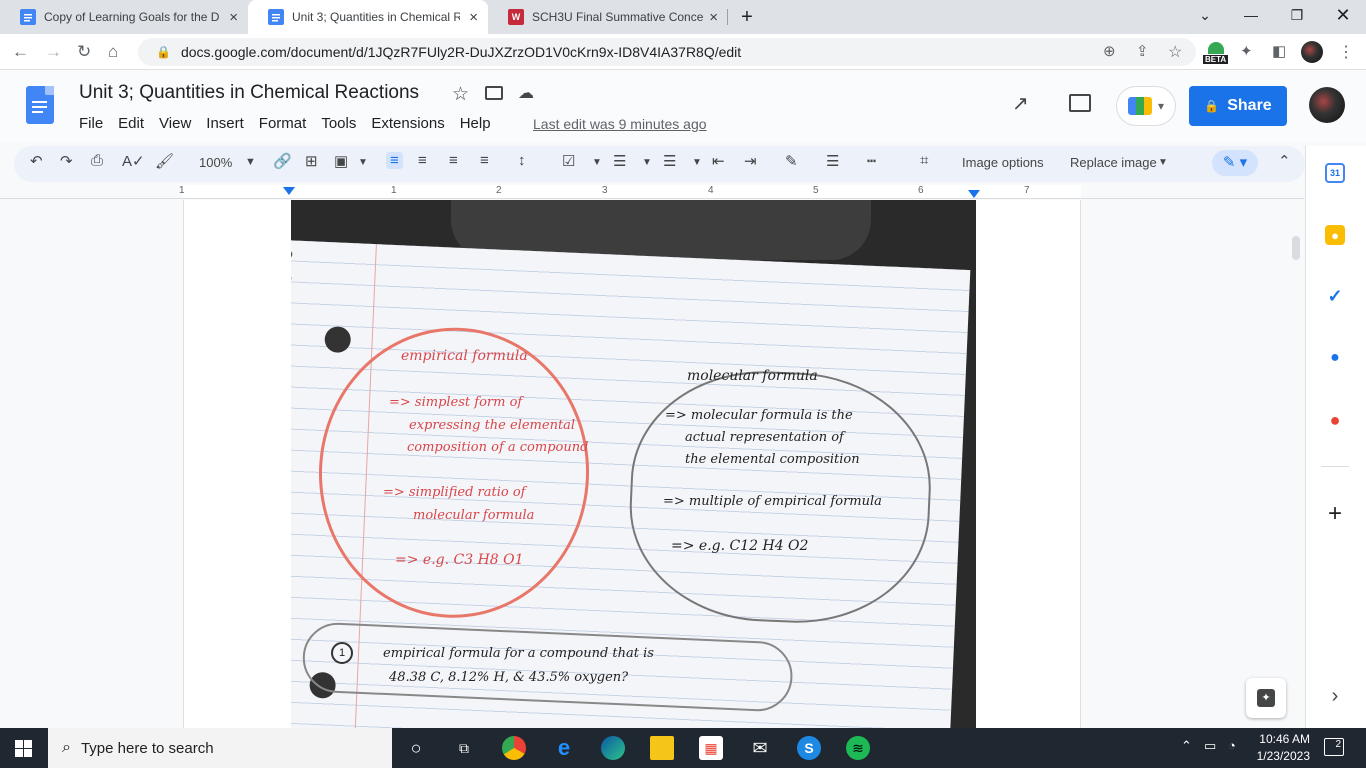  What do you see at coordinates (1335, 513) in the screenshot?
I see `add-addon-icon: +` at bounding box center [1335, 513].